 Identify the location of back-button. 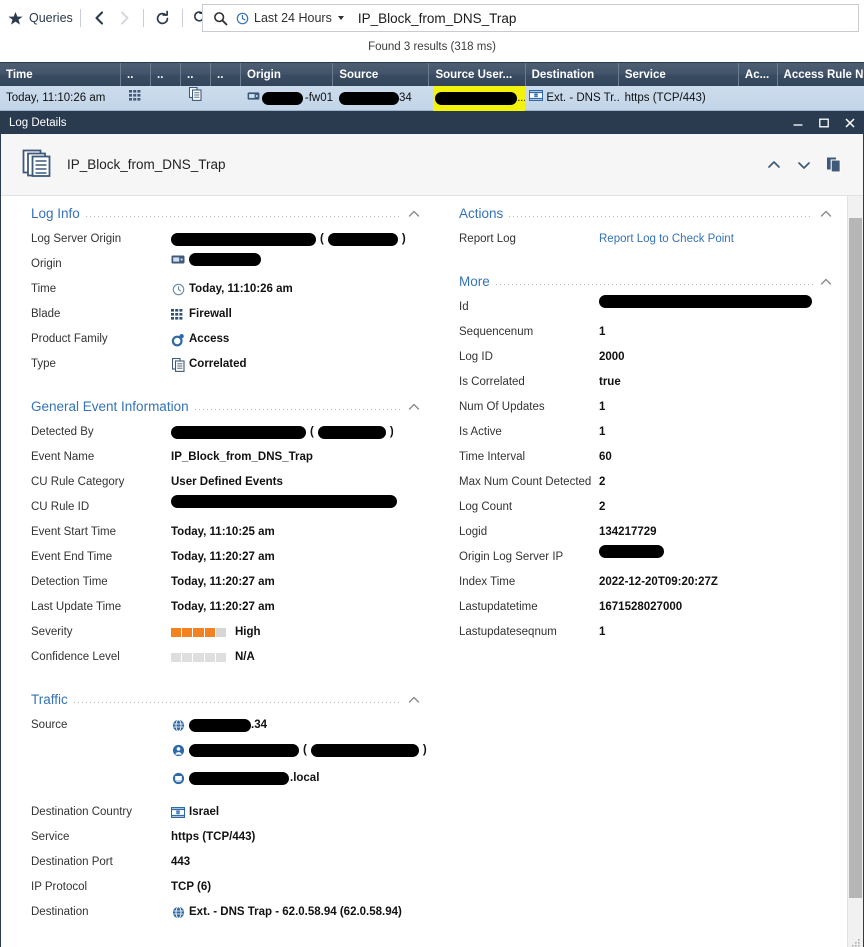
(100, 18).